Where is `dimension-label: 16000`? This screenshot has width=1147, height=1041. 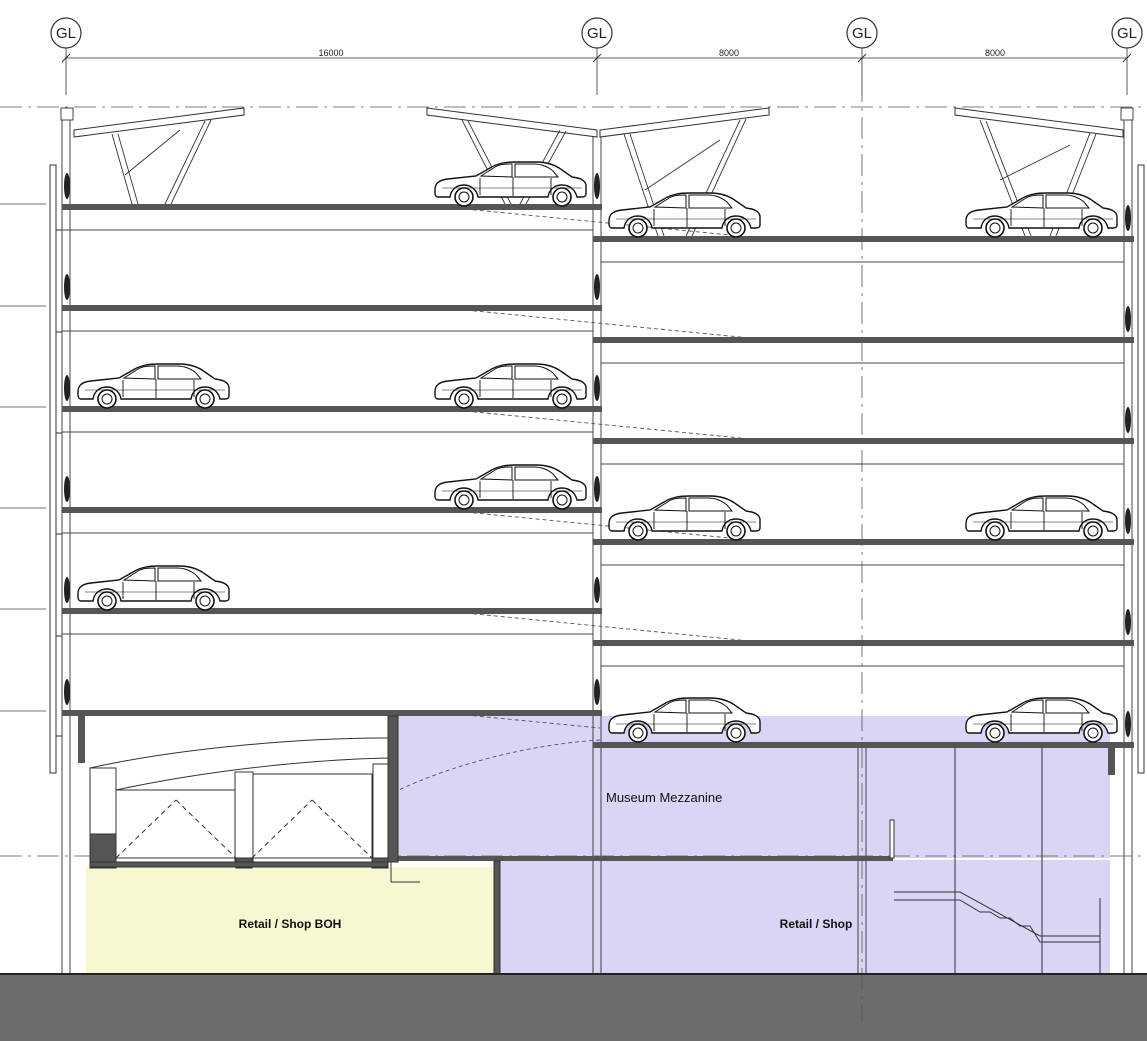
dimension-label: 16000 is located at coordinates (330, 53).